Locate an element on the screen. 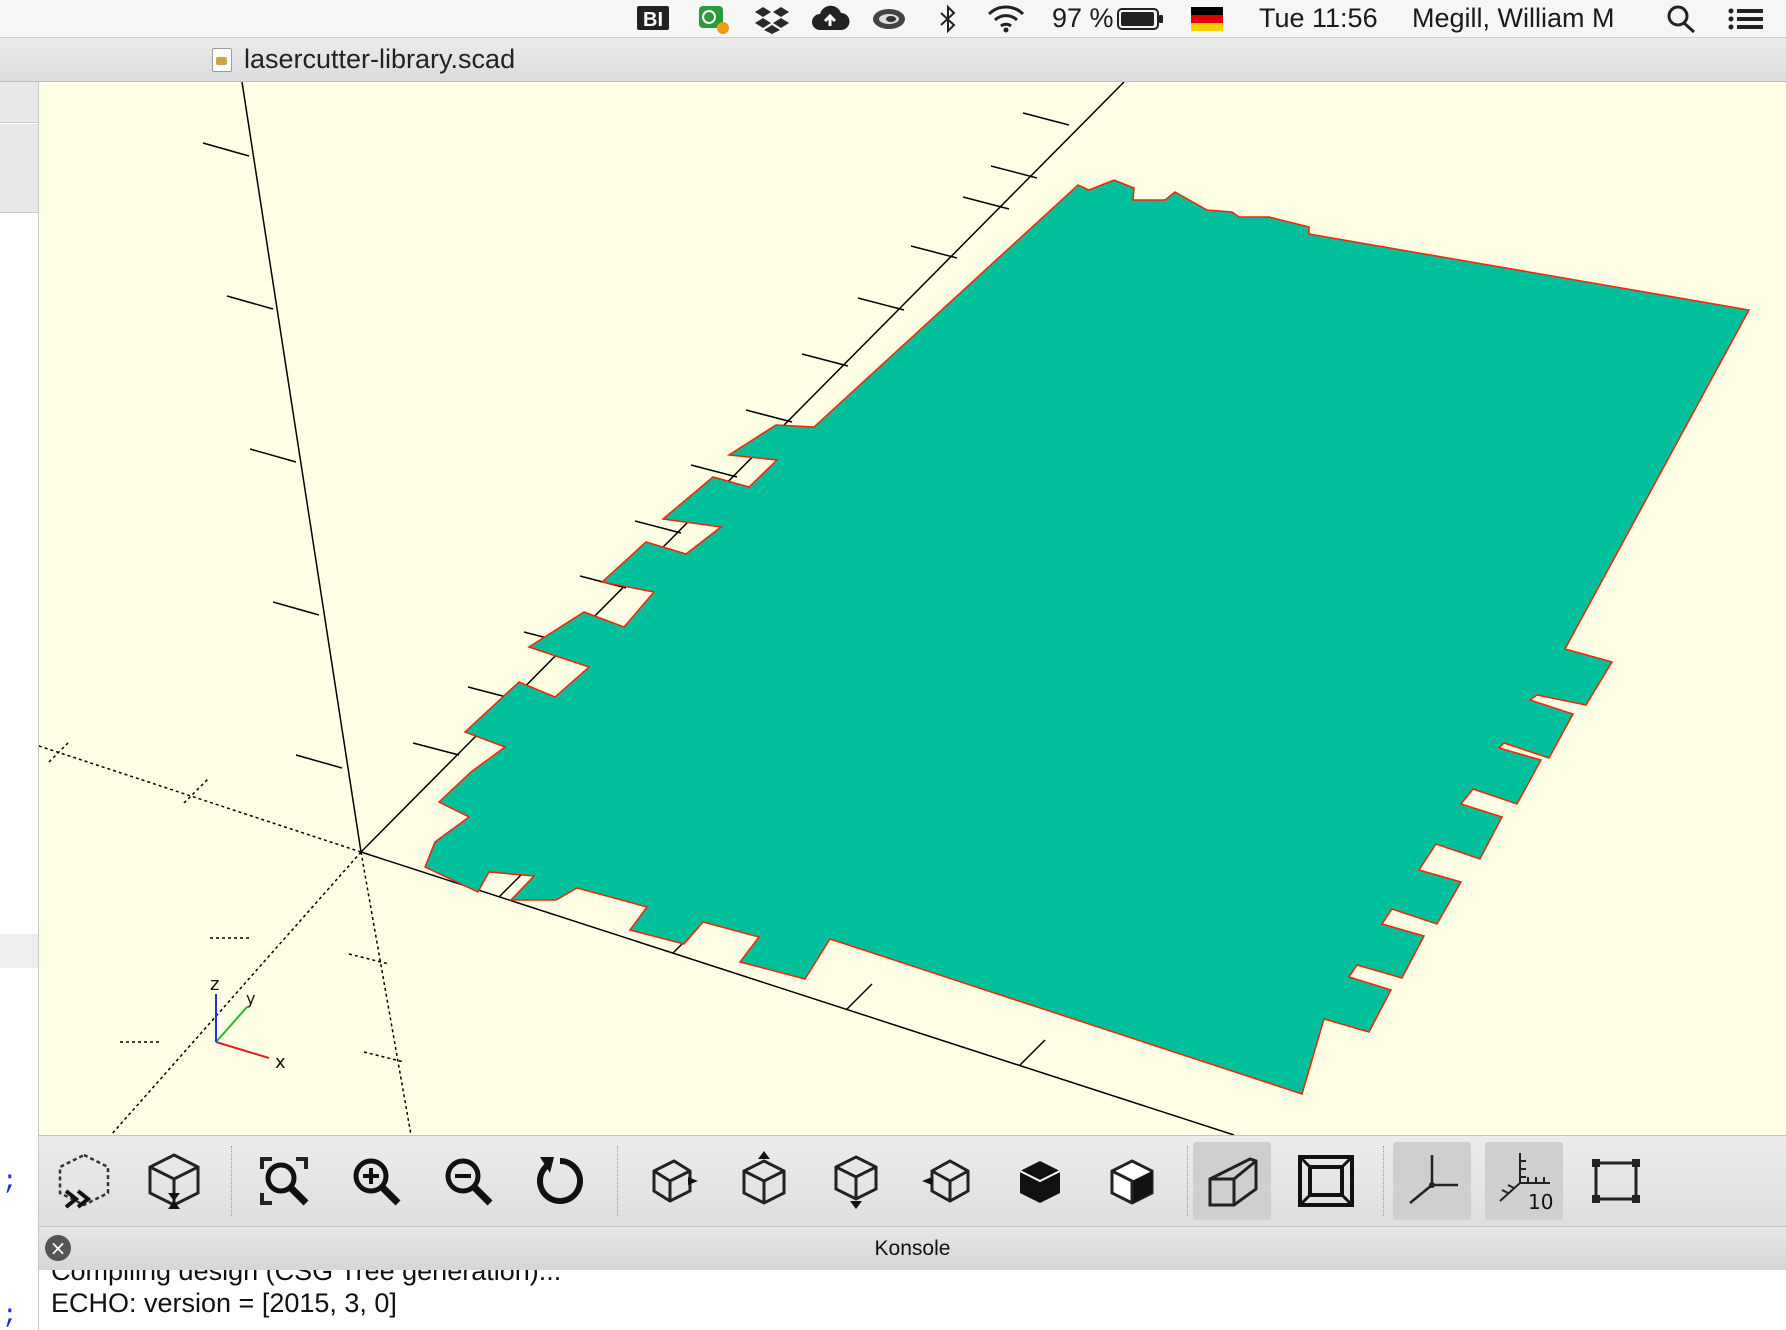 This screenshot has height=1330, width=1786. negative-z-axis is located at coordinates (386, 993).